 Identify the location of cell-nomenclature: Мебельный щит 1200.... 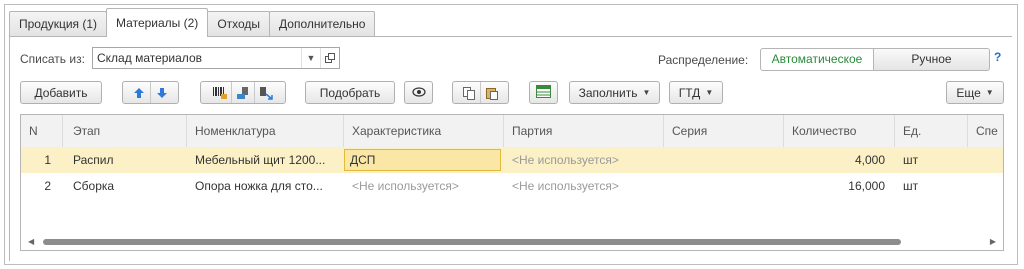
(265, 160).